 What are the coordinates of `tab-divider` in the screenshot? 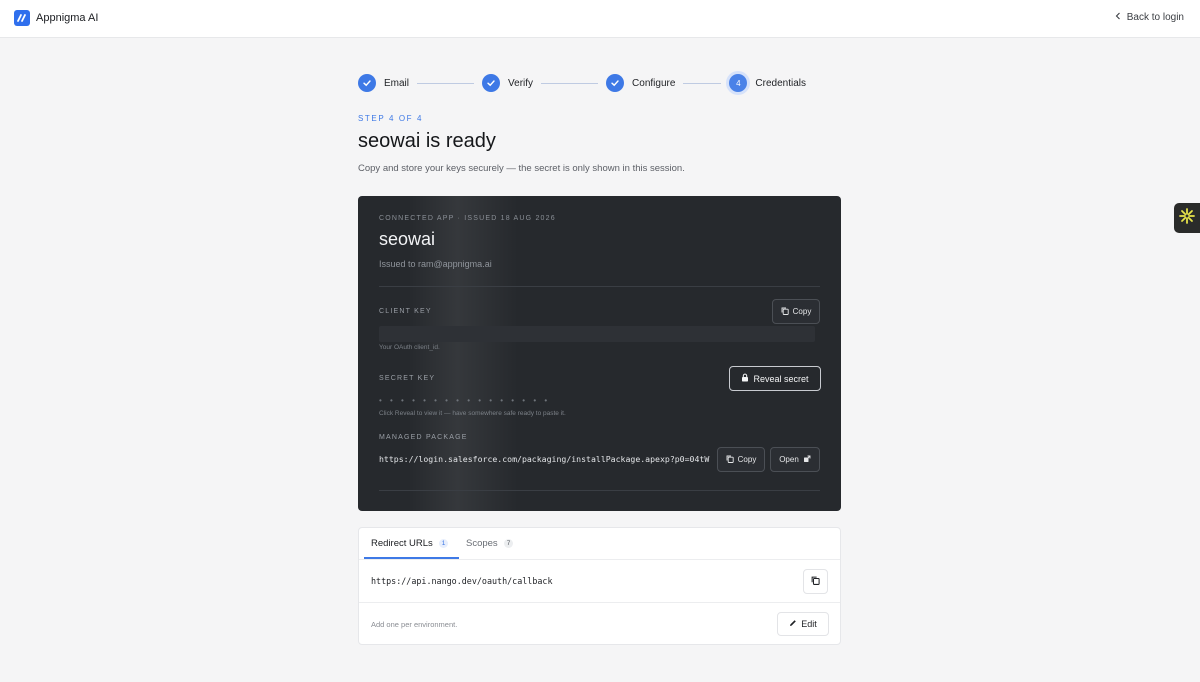 It's located at (599, 559).